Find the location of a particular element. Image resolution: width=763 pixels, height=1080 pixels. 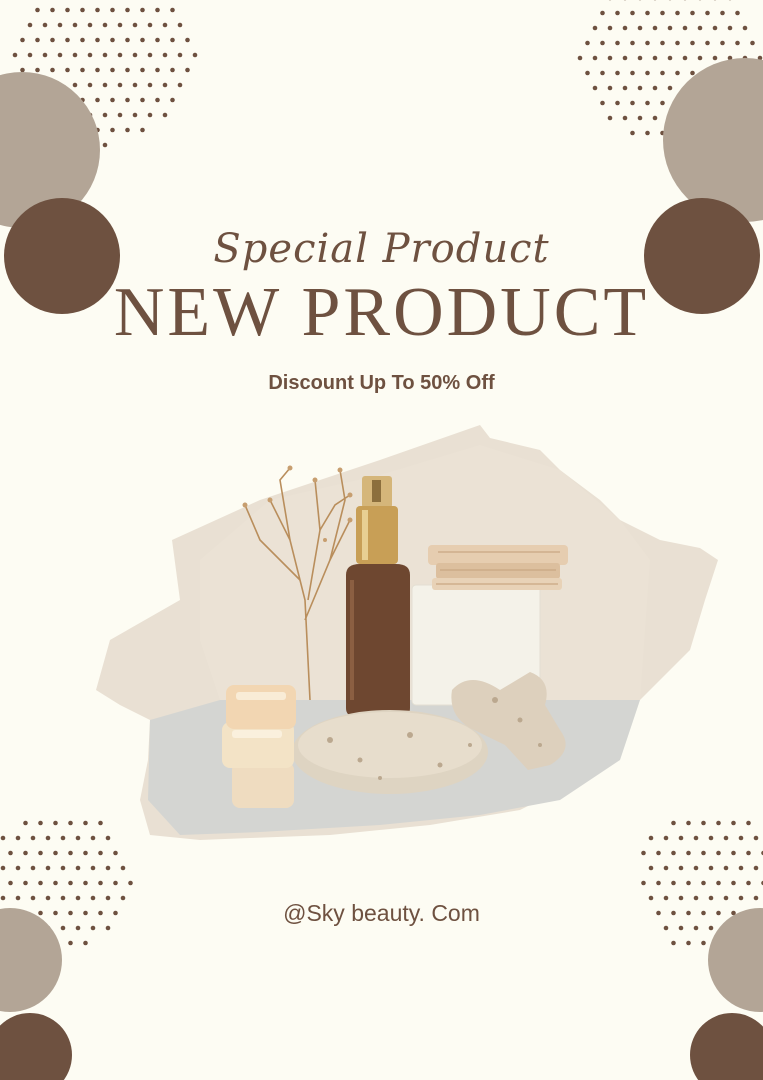

discount-subtitle: Discount Up To 50% Off is located at coordinates (381, 383).